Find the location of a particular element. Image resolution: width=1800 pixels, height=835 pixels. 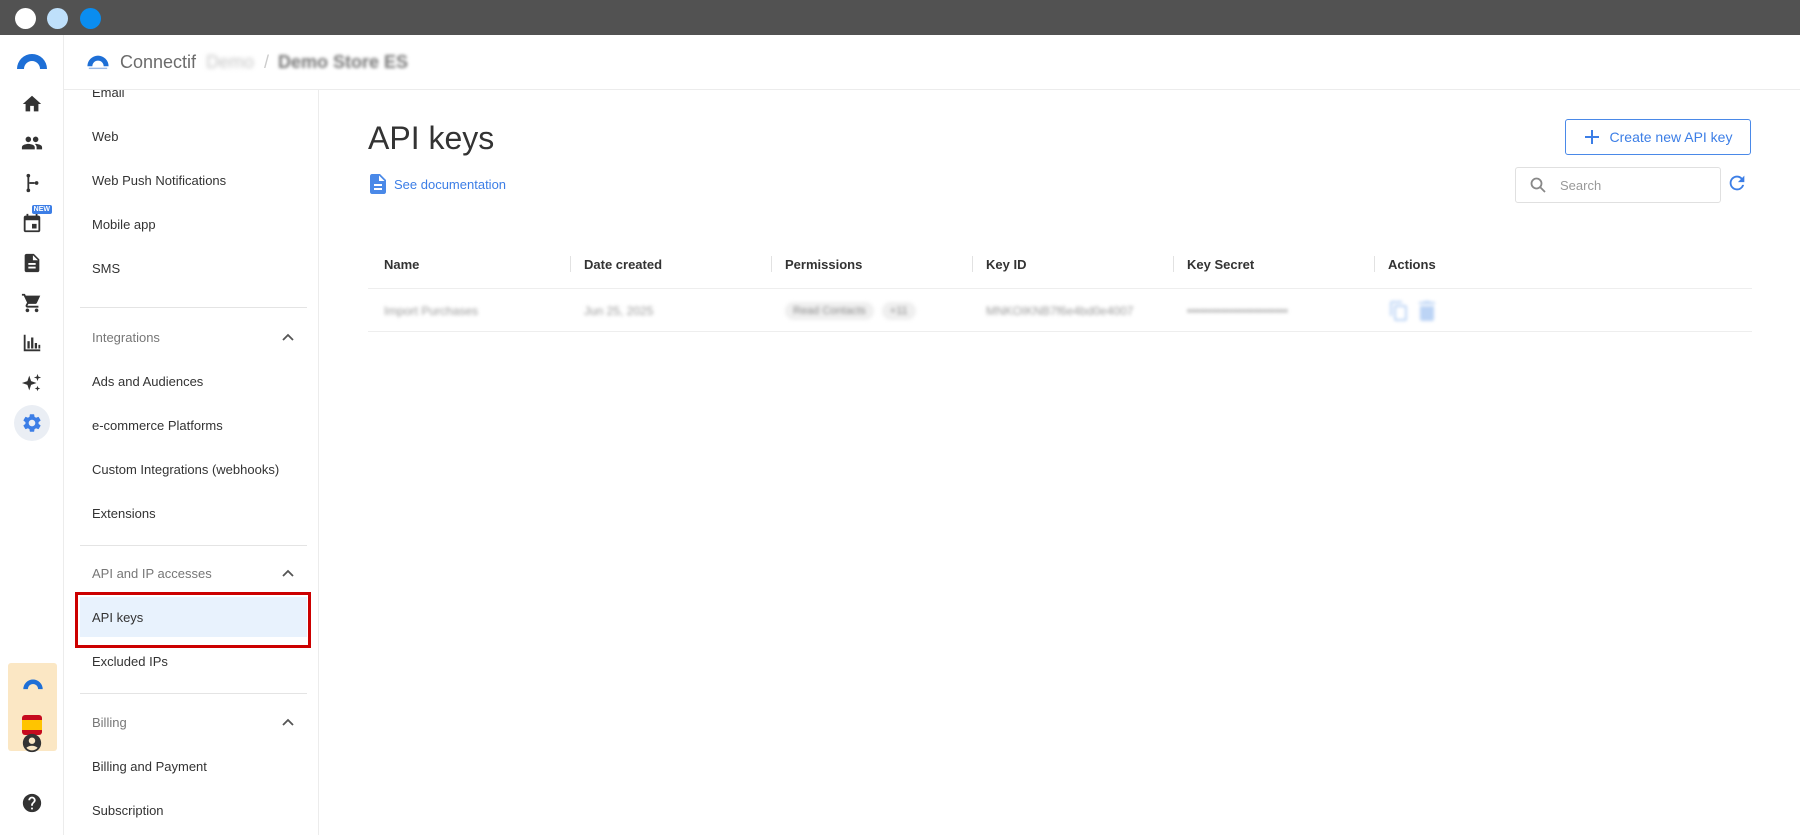

column-key-id: Key ID is located at coordinates (1006, 264).